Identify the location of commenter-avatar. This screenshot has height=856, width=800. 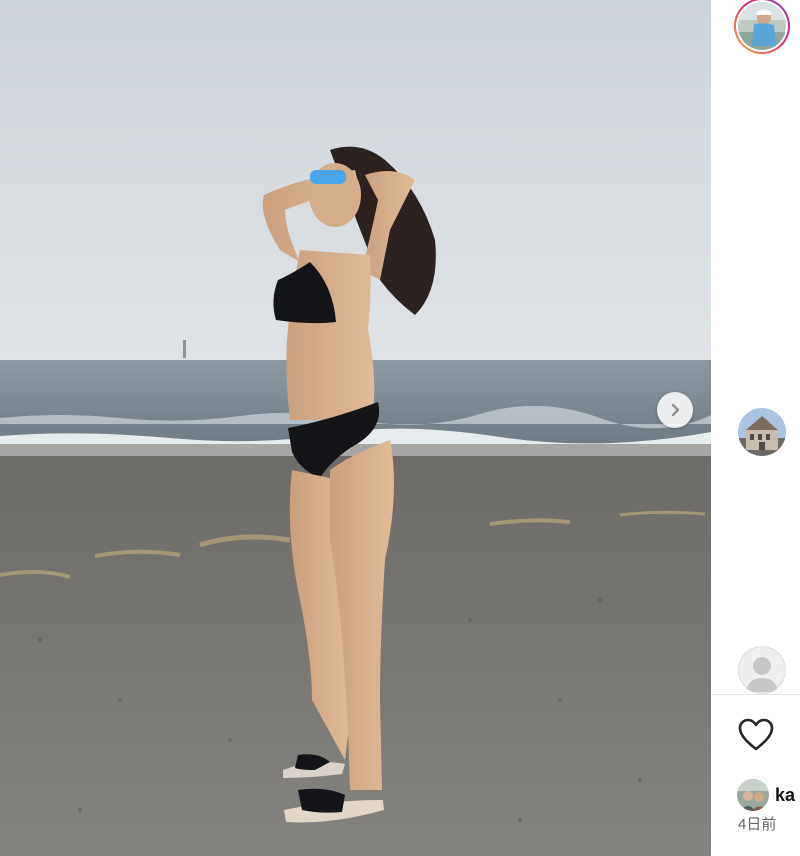
(753, 795).